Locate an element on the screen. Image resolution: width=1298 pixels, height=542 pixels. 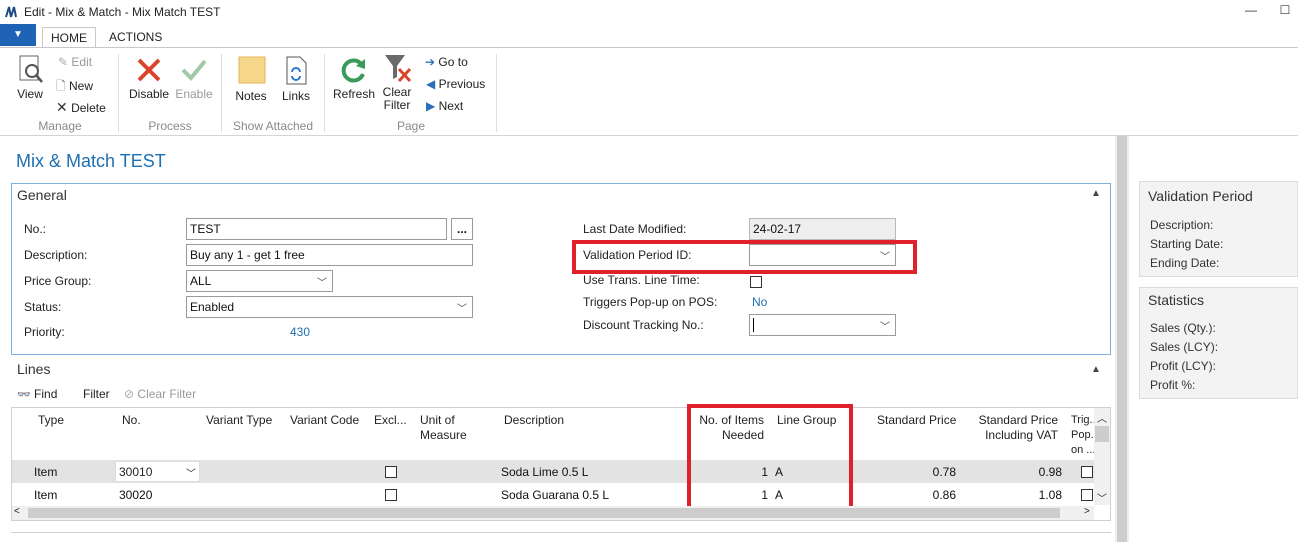
refresh-label: Refresh is located at coordinates (354, 94).